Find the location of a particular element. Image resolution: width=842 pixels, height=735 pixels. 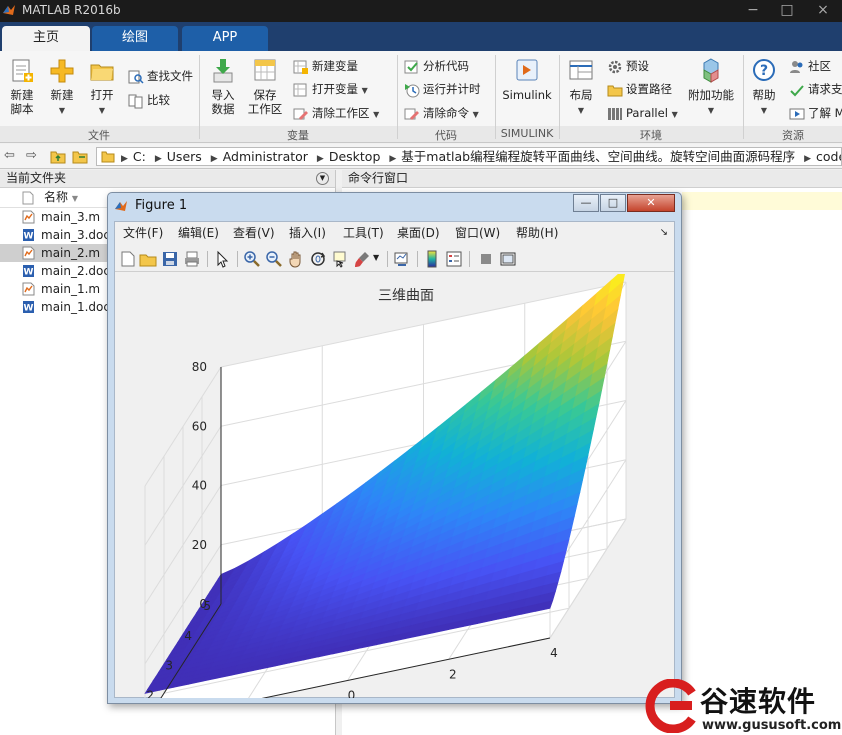

gear-icon is located at coordinates (615, 66).